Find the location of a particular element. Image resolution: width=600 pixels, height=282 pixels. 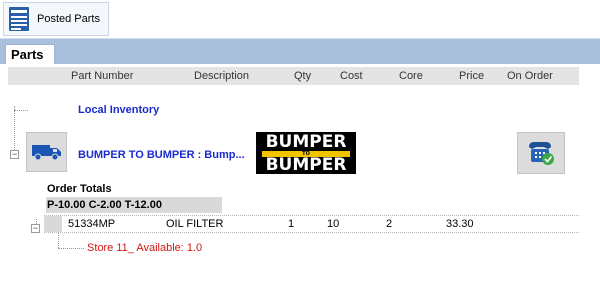

vendor-phone-button is located at coordinates (541, 153).